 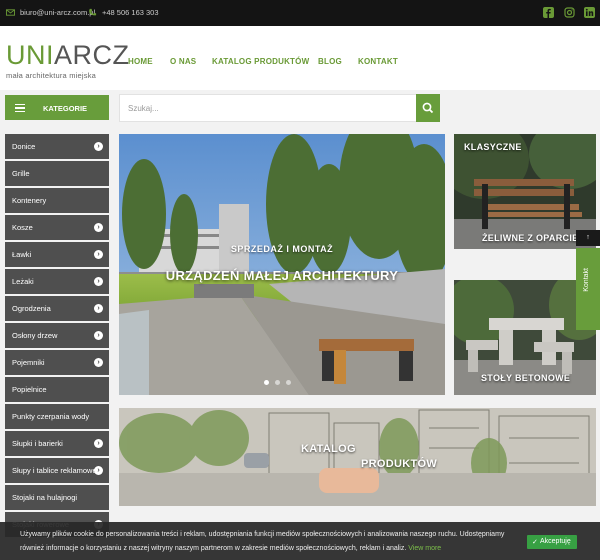 I want to click on nav-kontakt: KONTAKT, so click(x=378, y=61).